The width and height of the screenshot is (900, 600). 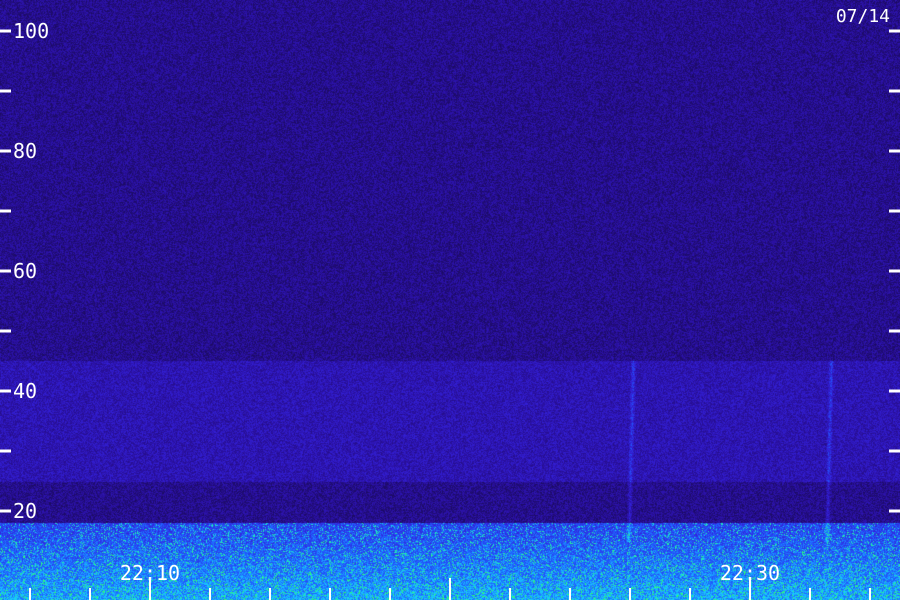 What do you see at coordinates (25, 271) in the screenshot?
I see `y-tick-label: 60` at bounding box center [25, 271].